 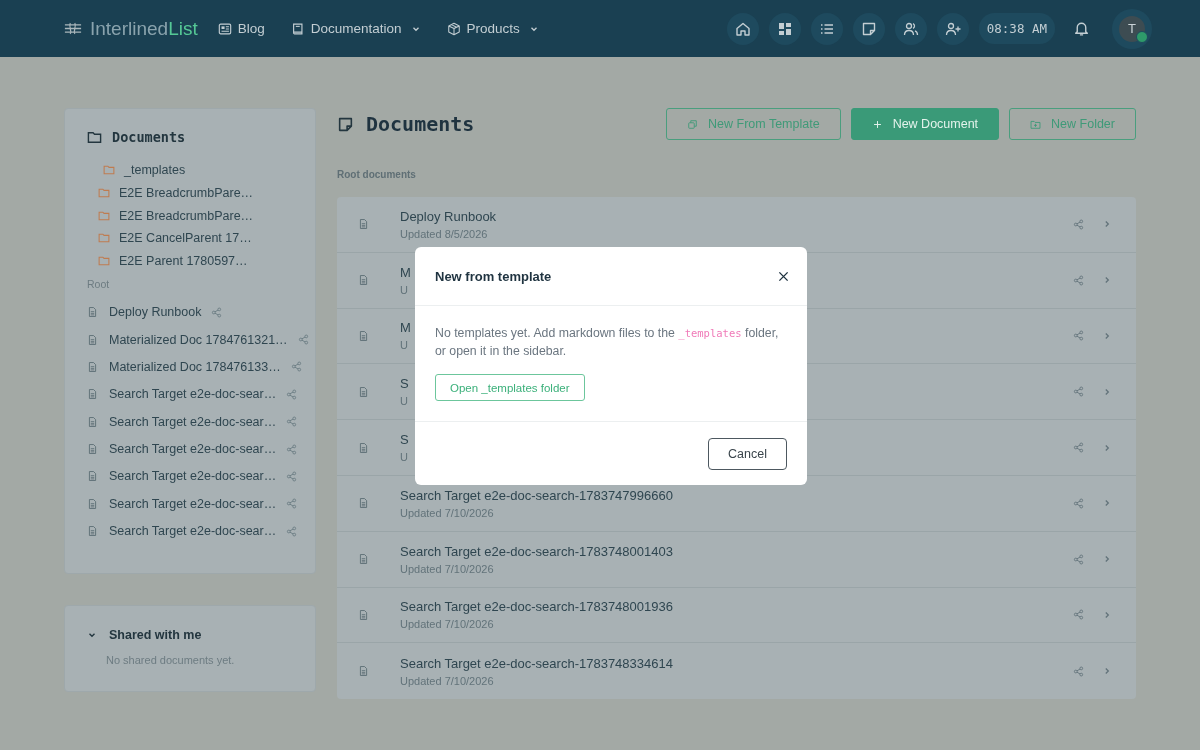 I want to click on nav-link: Documentation, so click(x=355, y=28).